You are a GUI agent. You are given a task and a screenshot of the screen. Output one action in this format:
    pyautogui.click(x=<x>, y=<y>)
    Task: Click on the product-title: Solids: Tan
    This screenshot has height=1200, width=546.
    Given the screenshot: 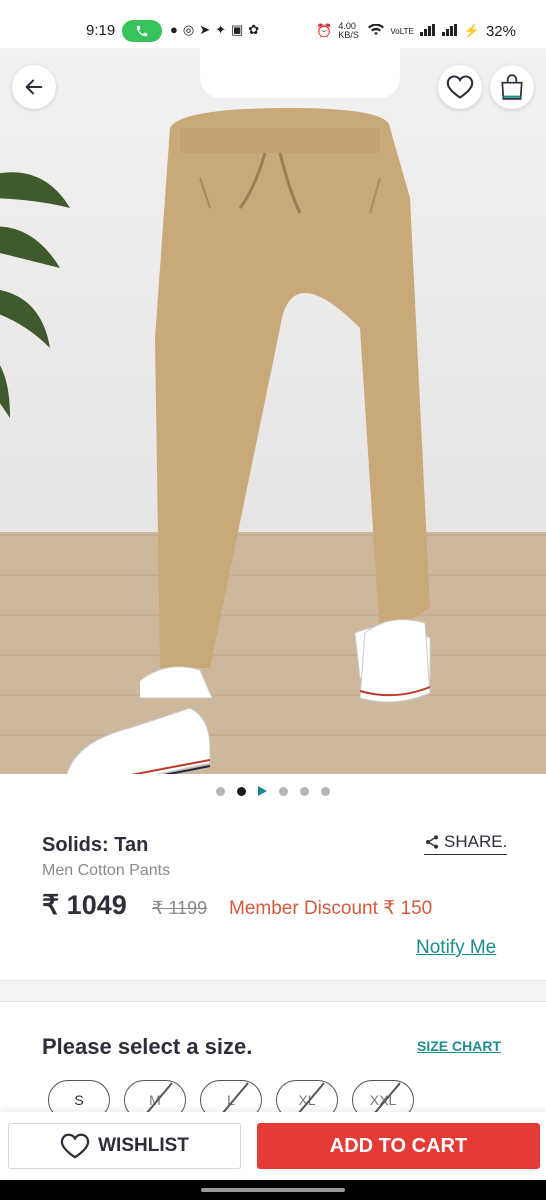 What is the action you would take?
    pyautogui.click(x=95, y=845)
    